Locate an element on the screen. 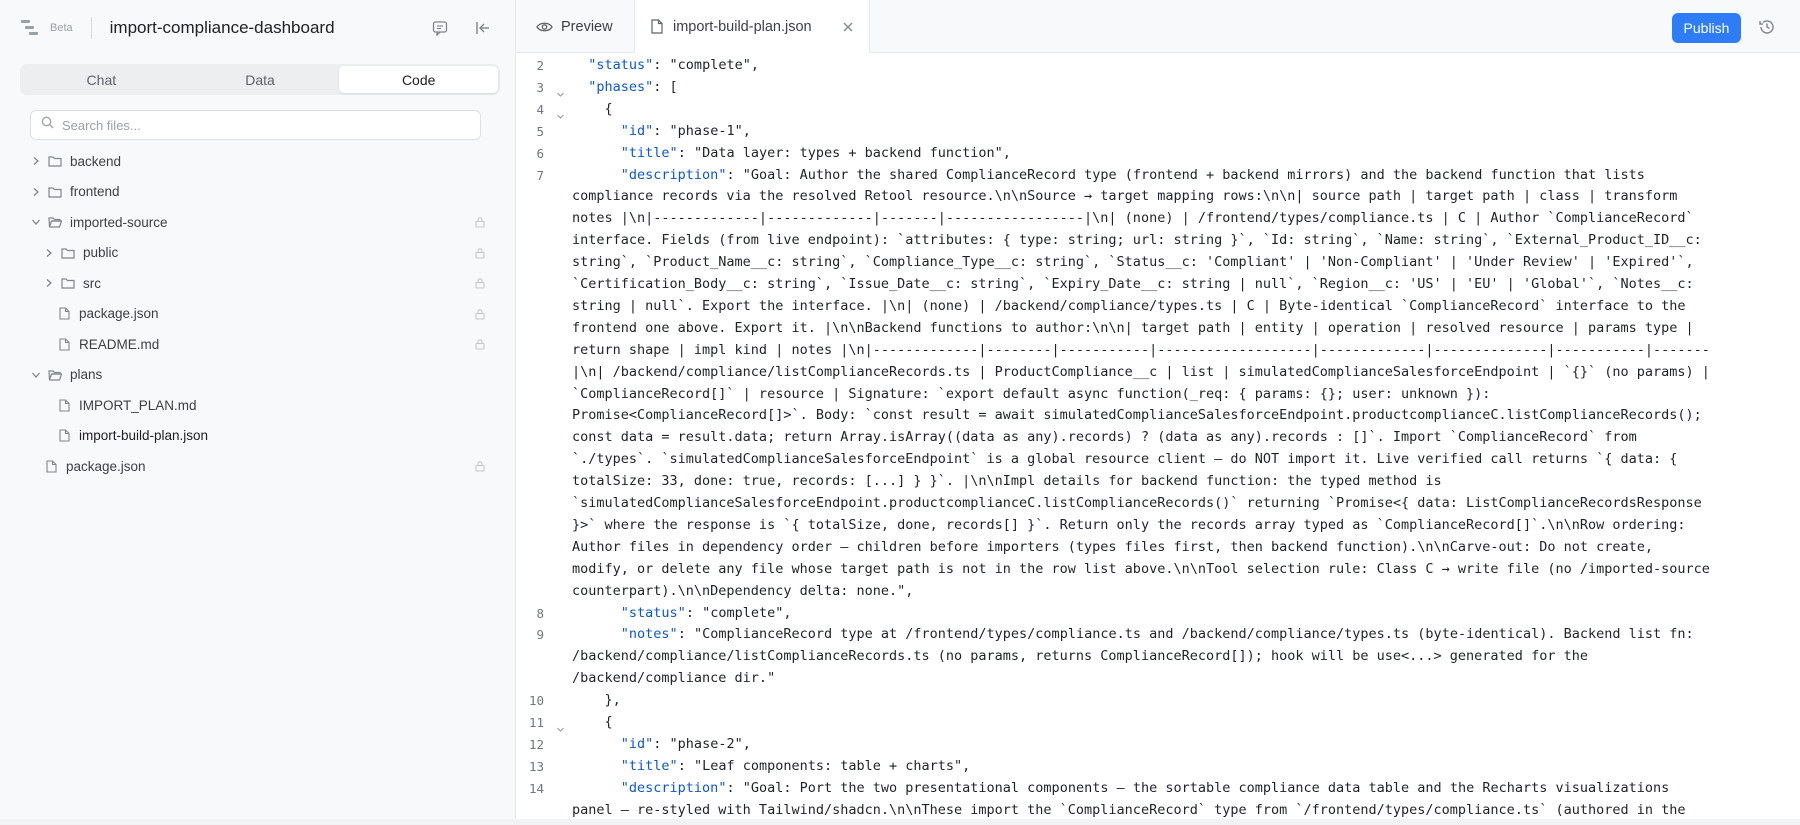  sidebar-header: Beta import-compliance-dashboard is located at coordinates (257, 28).